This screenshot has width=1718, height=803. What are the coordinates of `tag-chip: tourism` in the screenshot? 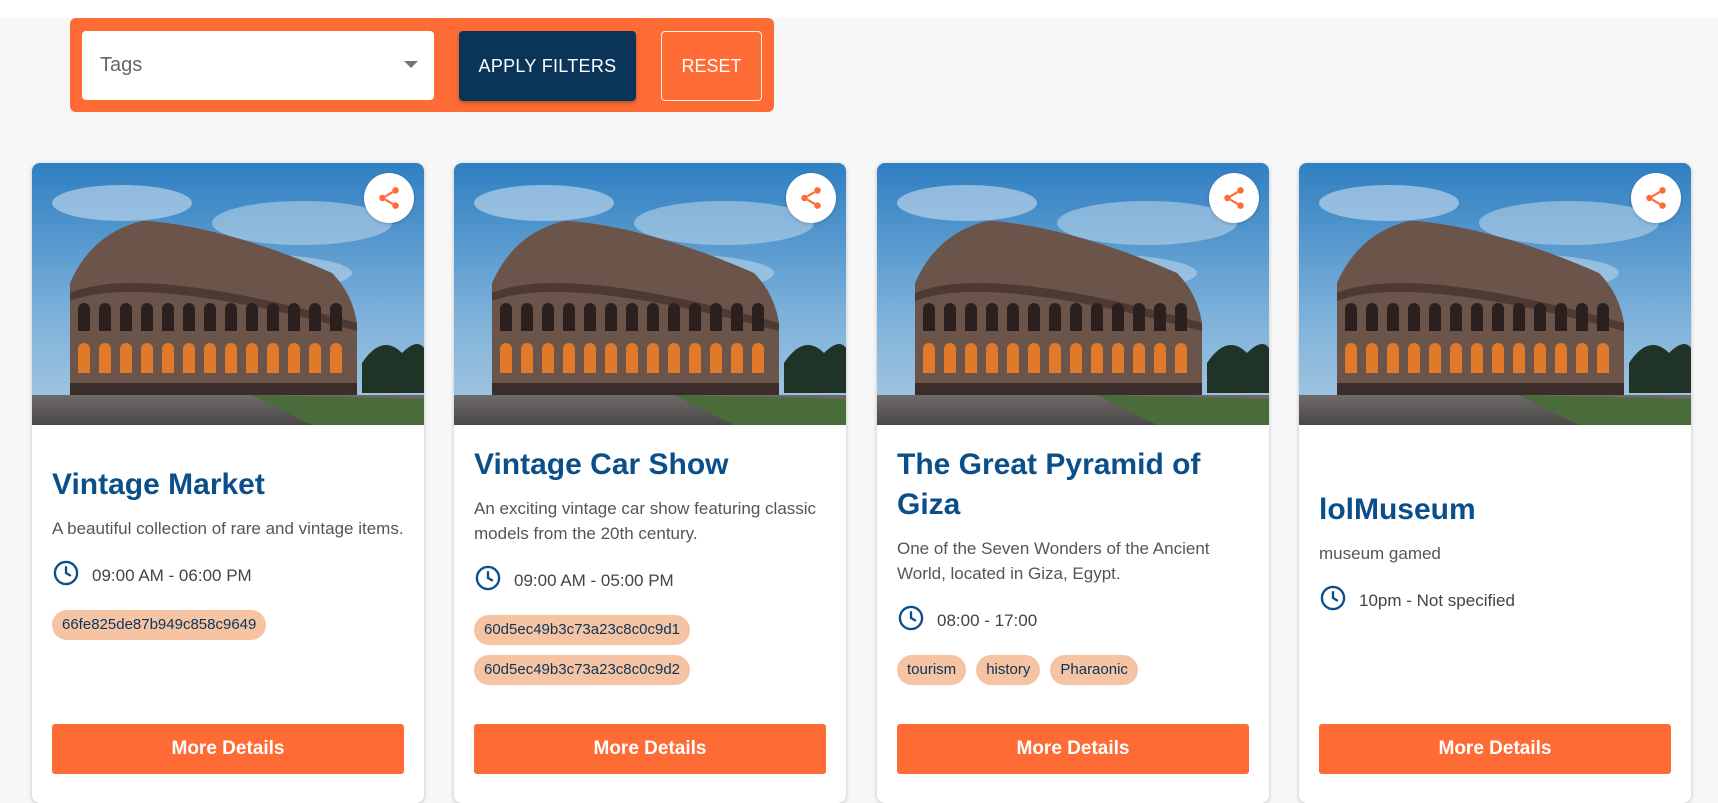 It's located at (932, 670).